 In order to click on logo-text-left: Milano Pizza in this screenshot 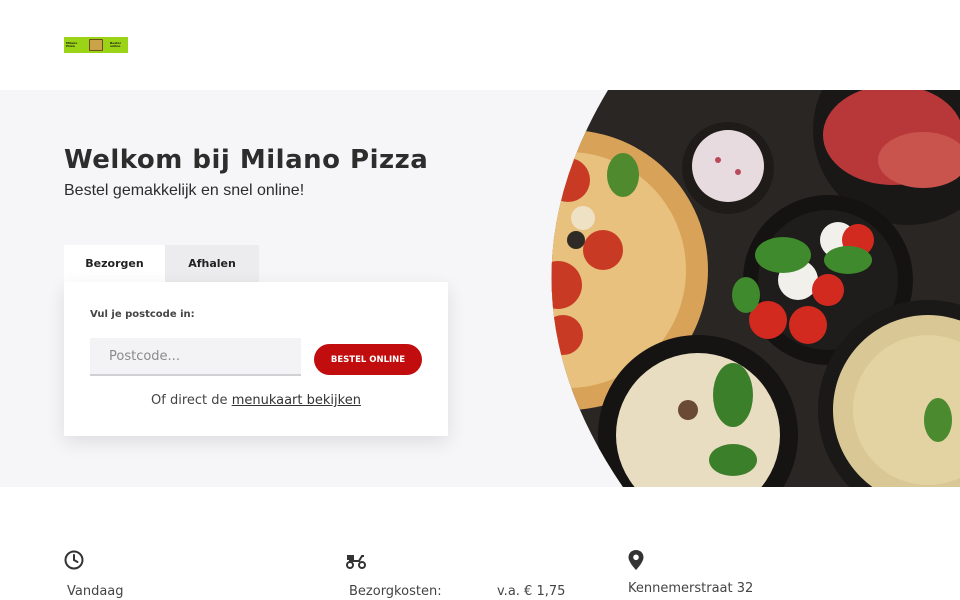, I will do `click(72, 44)`.